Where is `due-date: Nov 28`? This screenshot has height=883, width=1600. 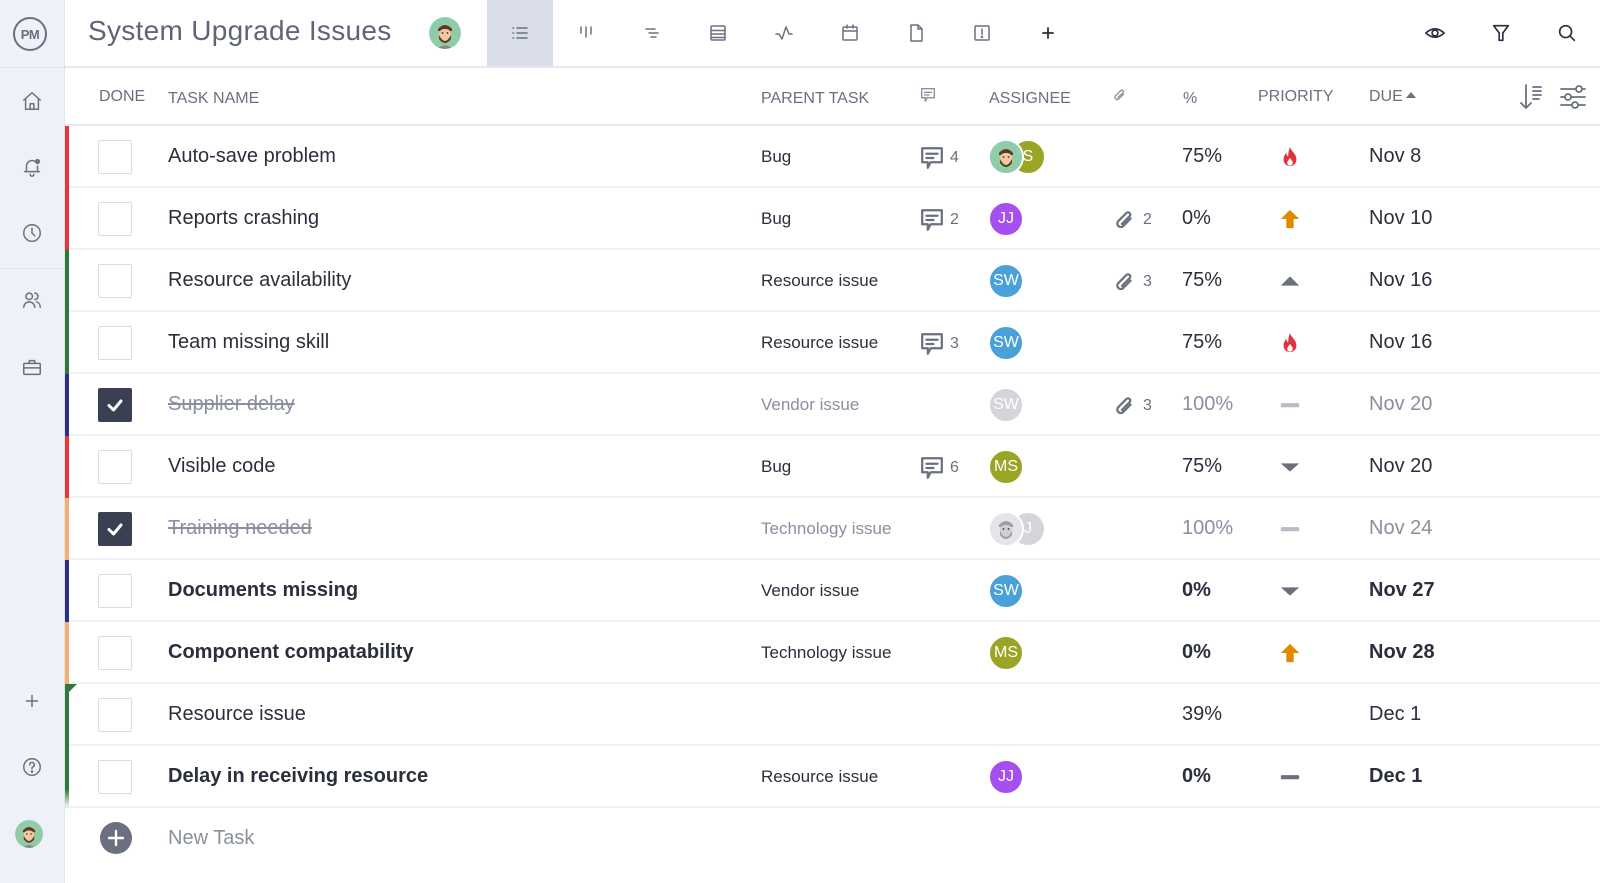
due-date: Nov 28 is located at coordinates (1402, 652).